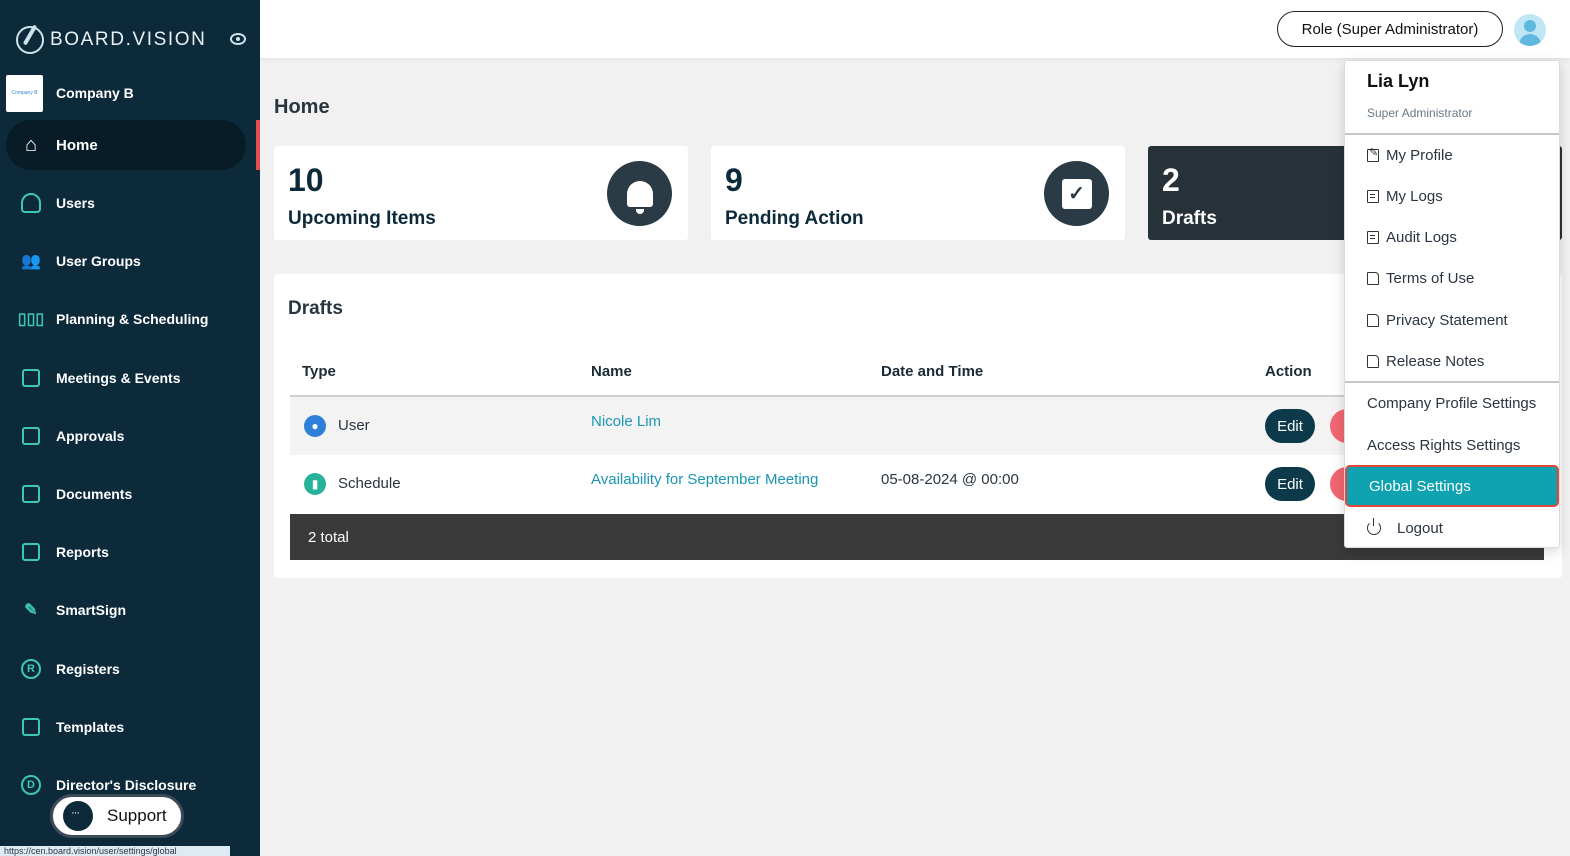  I want to click on home-icon: ⌂, so click(31, 144).